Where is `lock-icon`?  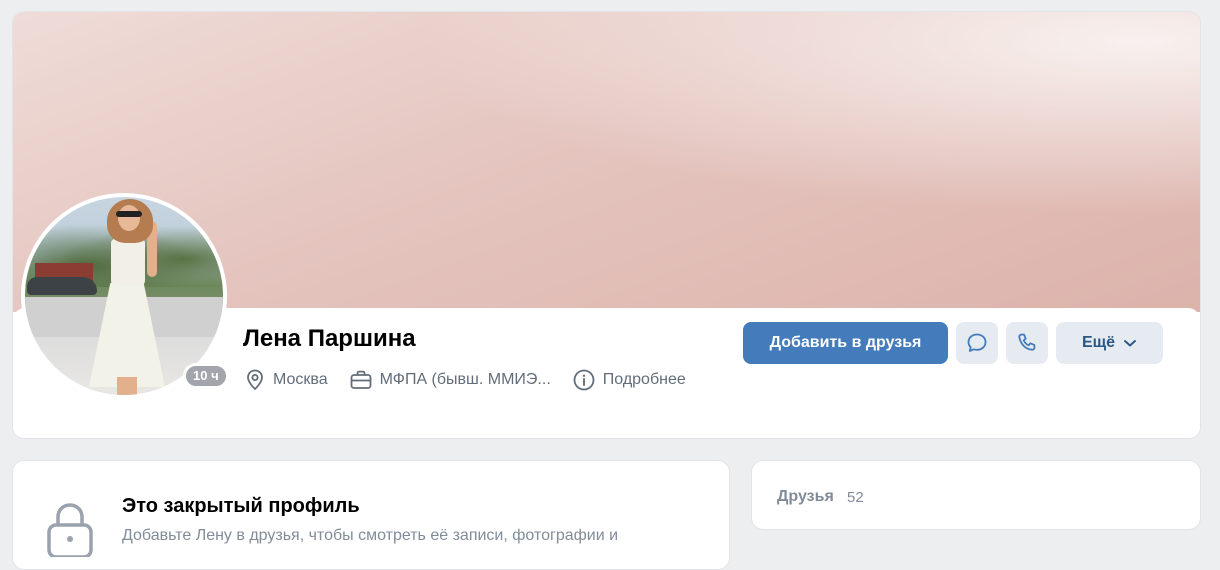 lock-icon is located at coordinates (70, 530).